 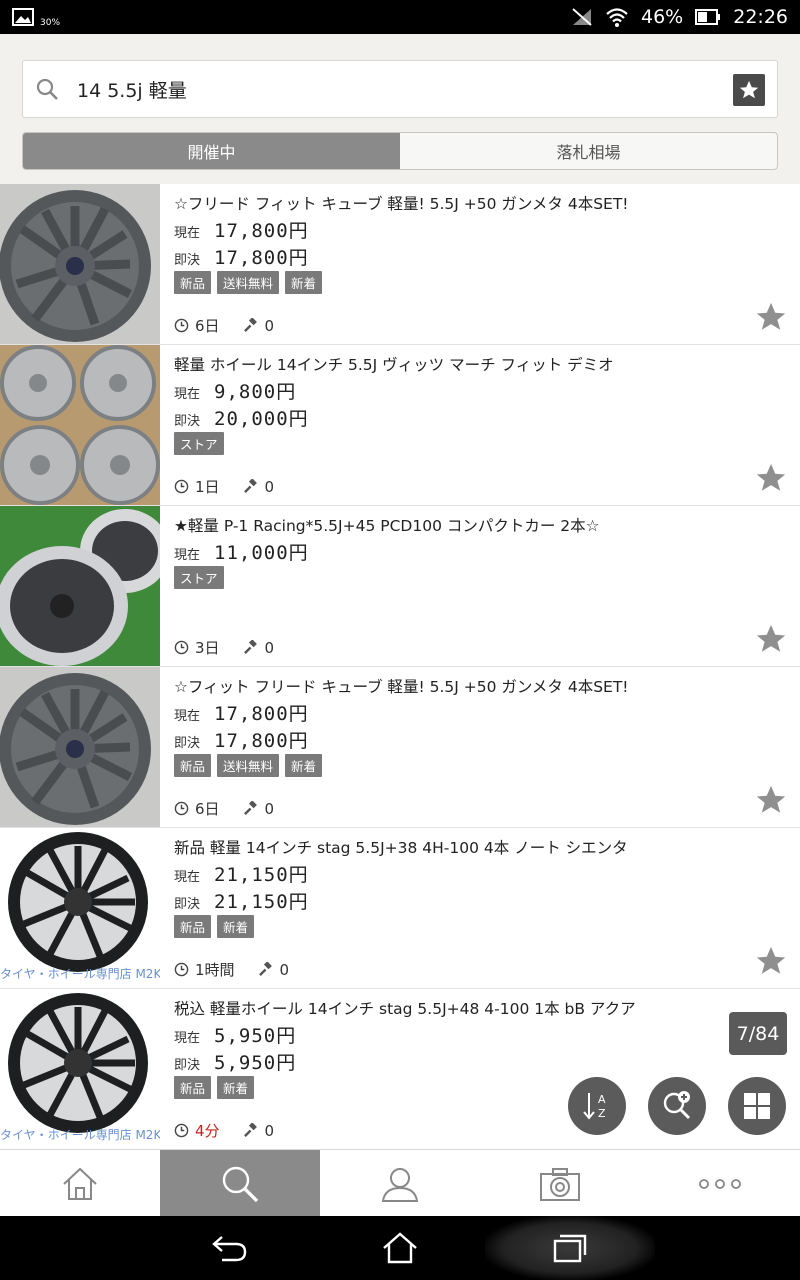 What do you see at coordinates (80, 1135) in the screenshot?
I see `thumbnail-watermark: タイヤ・ホイール専門店 M2K` at bounding box center [80, 1135].